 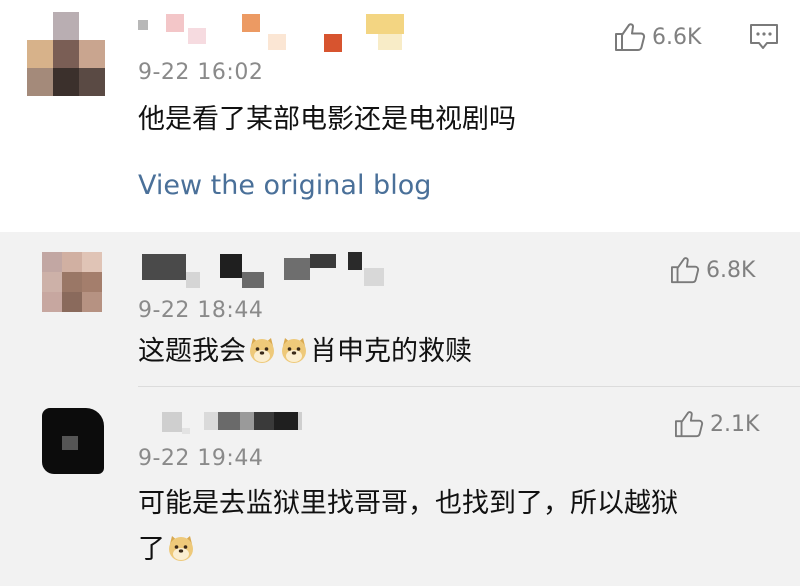 What do you see at coordinates (731, 270) in the screenshot?
I see `like-count: 6.8K` at bounding box center [731, 270].